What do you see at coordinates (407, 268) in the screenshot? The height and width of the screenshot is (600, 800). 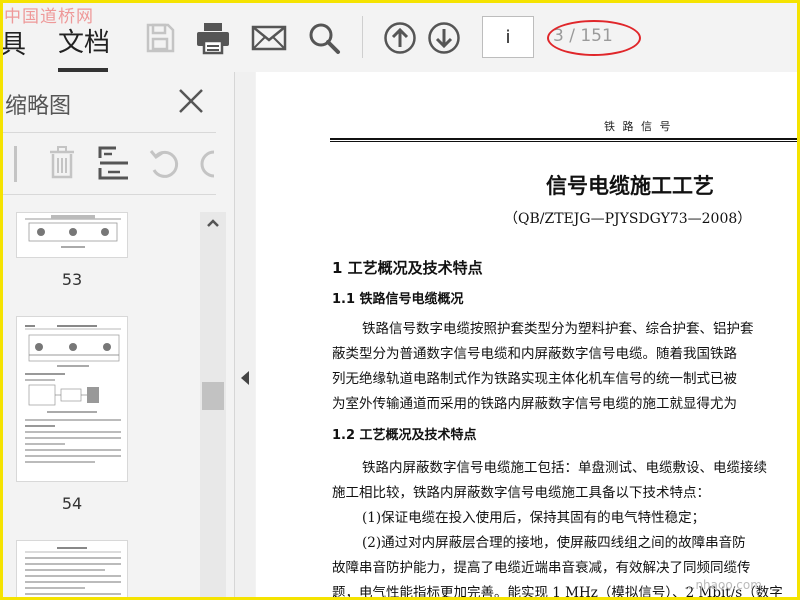 I see `section-heading: 1 工艺概况及技术特点` at bounding box center [407, 268].